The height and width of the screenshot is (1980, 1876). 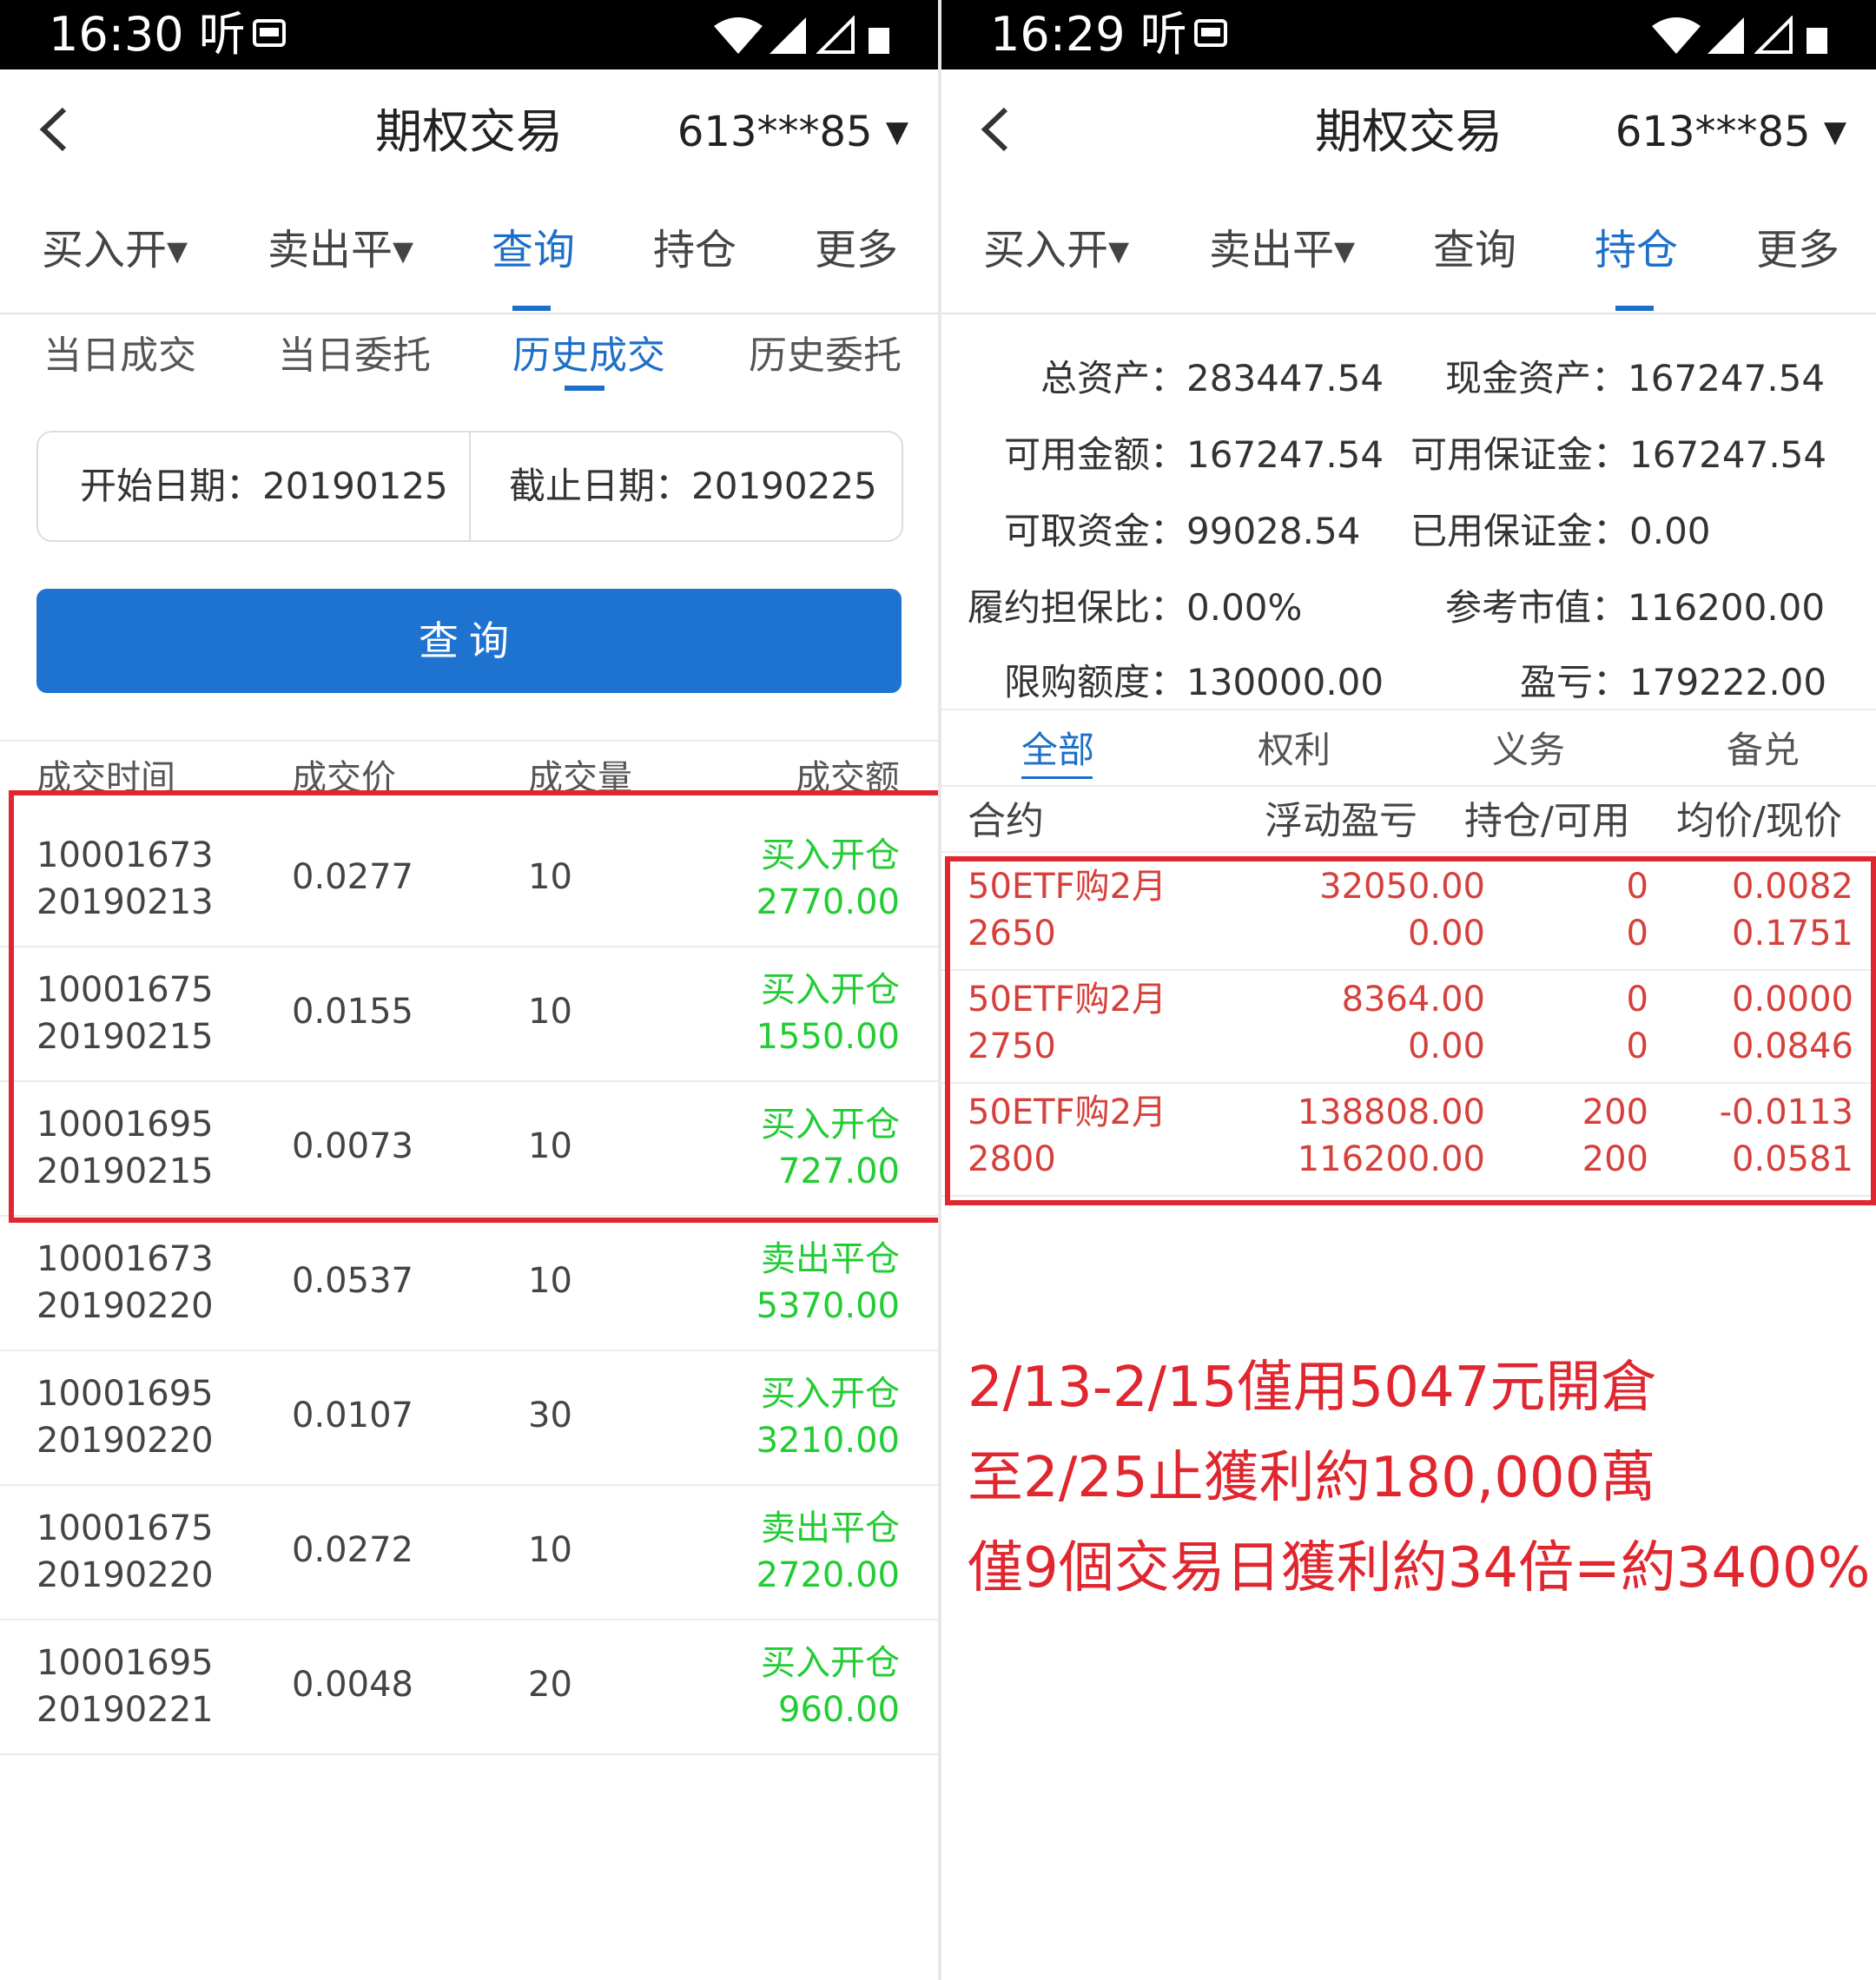 I want to click on table-row: 10001675 20190220 0.0272 10 卖出平仓 2720.00, so click(x=469, y=1552).